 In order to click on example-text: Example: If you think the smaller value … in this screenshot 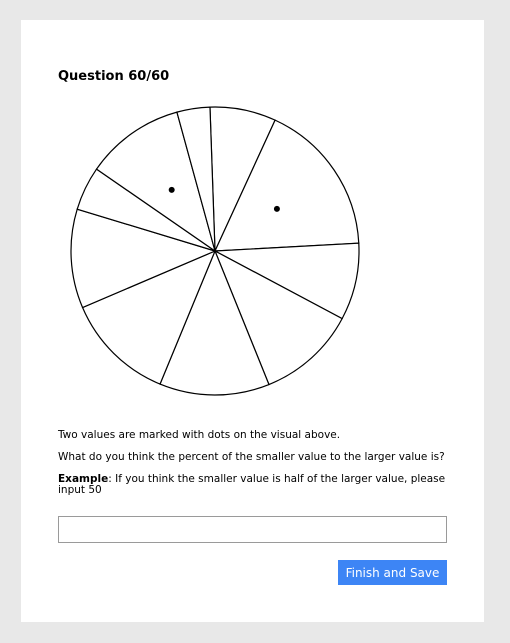, I will do `click(253, 485)`.